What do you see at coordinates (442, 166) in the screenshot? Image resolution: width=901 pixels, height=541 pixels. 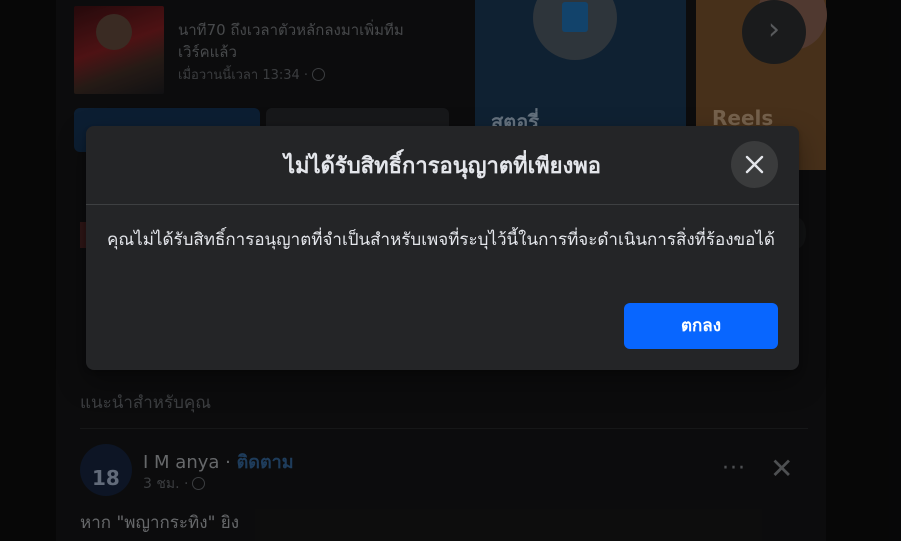 I see `dialog-title: ไม่ได้รับสิทธิ์การอนุญาตที่เพียงพอ` at bounding box center [442, 166].